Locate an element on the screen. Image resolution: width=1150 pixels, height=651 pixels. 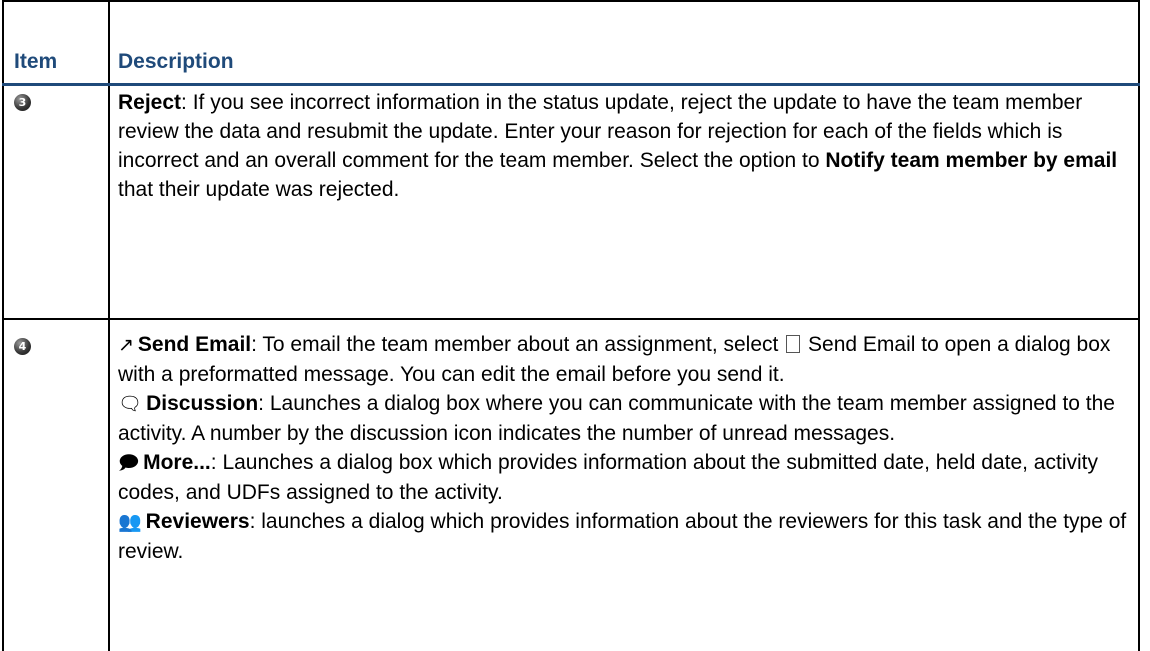
header-description: Description is located at coordinates (176, 61).